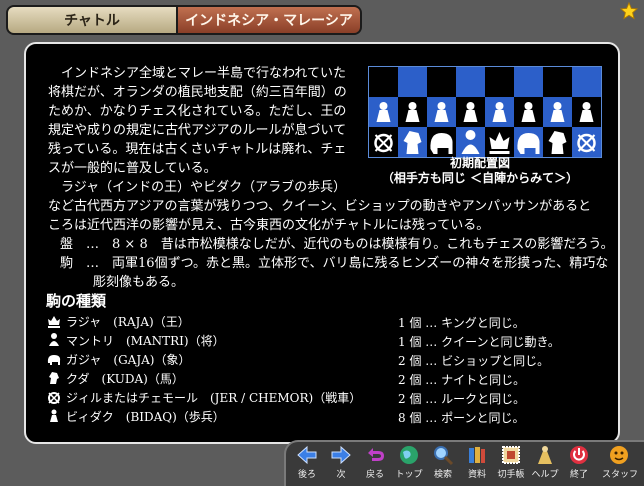 Image resolution: width=644 pixels, height=486 pixels. I want to click on note-label: 盤, so click(67, 244).